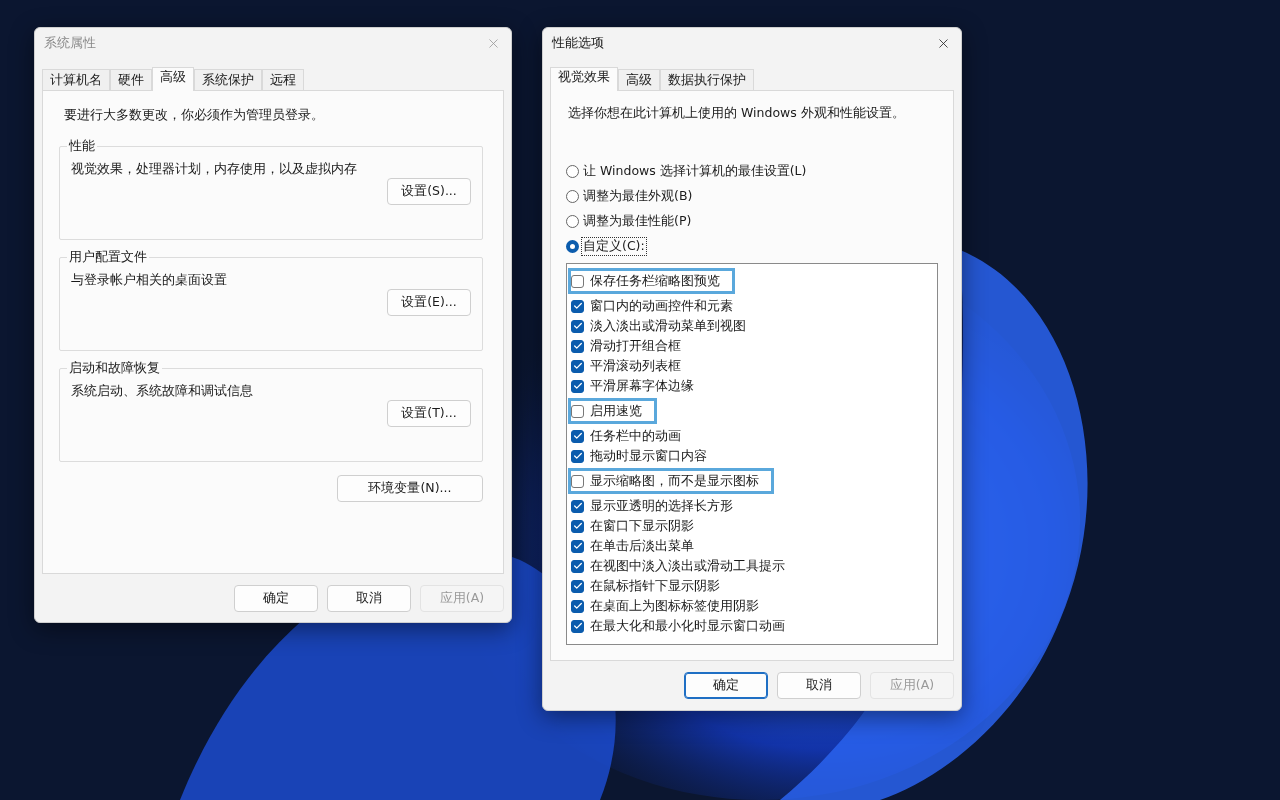 Image resolution: width=1280 pixels, height=800 pixels. What do you see at coordinates (108, 257) in the screenshot?
I see `group-title: 用户配置文件` at bounding box center [108, 257].